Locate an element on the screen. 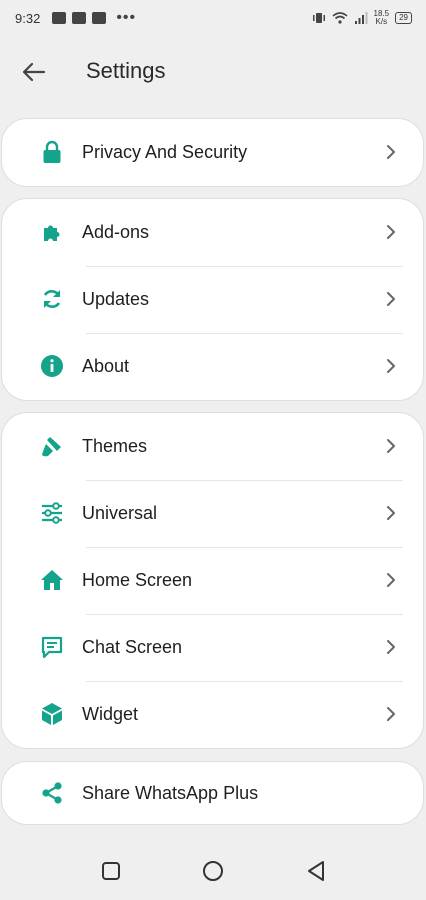 This screenshot has width=426, height=900. sliders-icon is located at coordinates (52, 513).